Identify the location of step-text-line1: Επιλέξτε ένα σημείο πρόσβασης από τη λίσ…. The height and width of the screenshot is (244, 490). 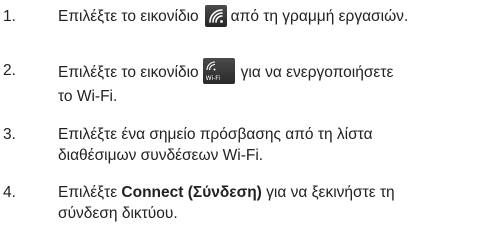
(215, 134).